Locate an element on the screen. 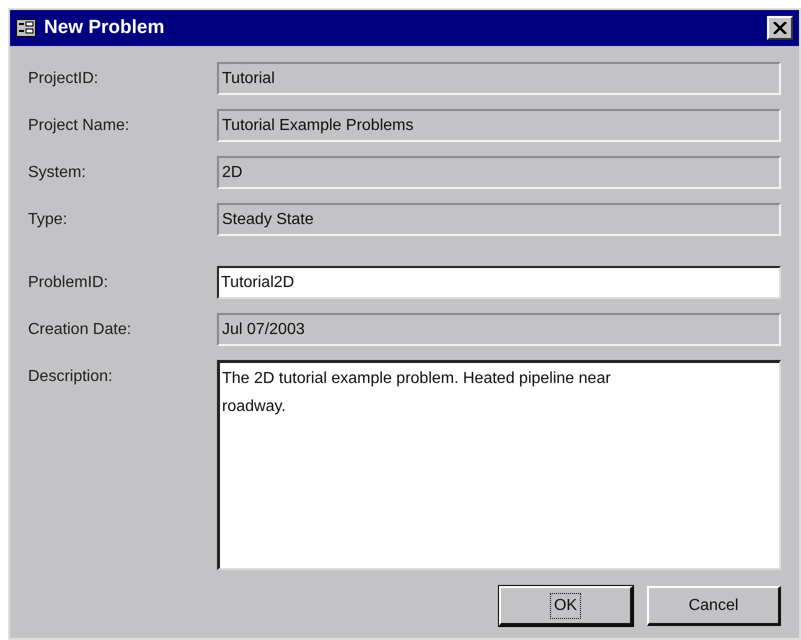 The width and height of the screenshot is (801, 640). field-label: Project Name: is located at coordinates (79, 126).